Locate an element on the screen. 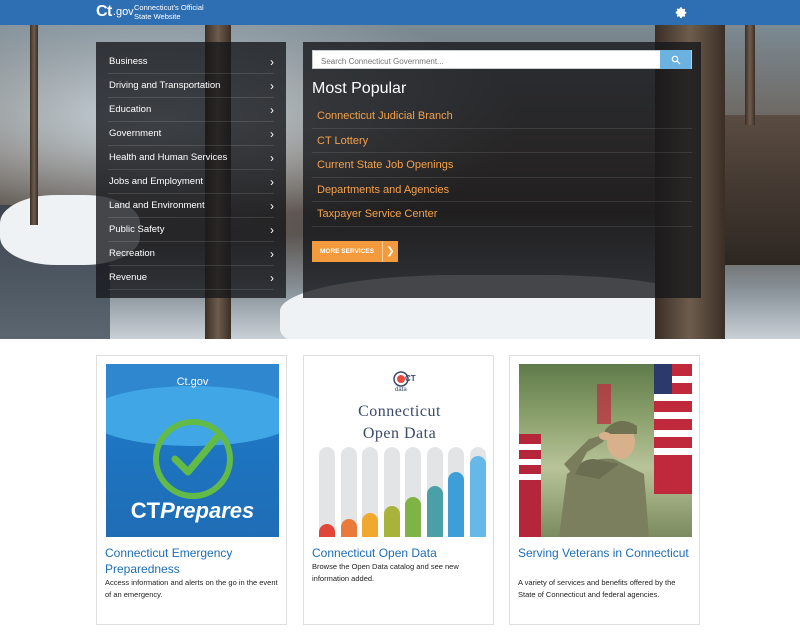  category-nav-item: Government › is located at coordinates (191, 134).